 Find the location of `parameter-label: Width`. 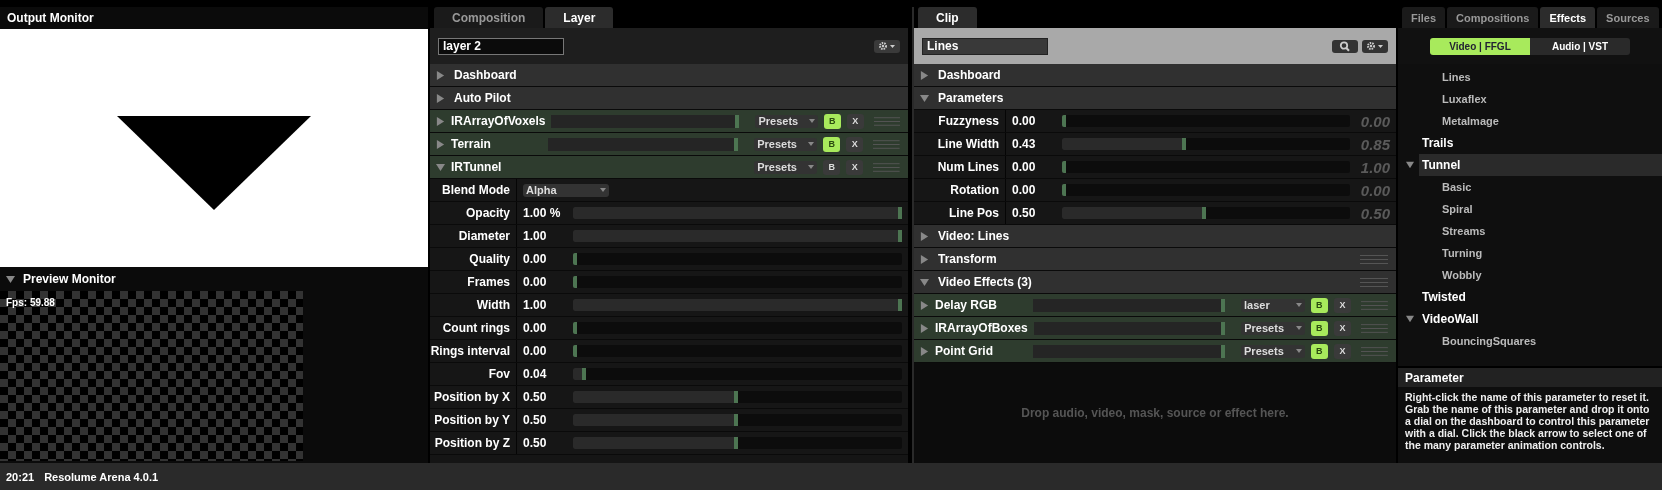

parameter-label: Width is located at coordinates (473, 305).